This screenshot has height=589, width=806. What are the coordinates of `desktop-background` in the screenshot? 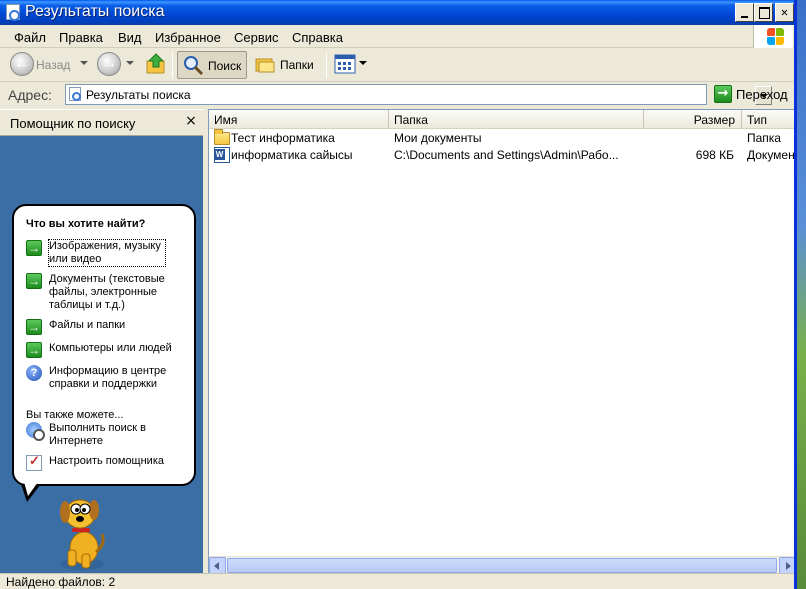 It's located at (801, 294).